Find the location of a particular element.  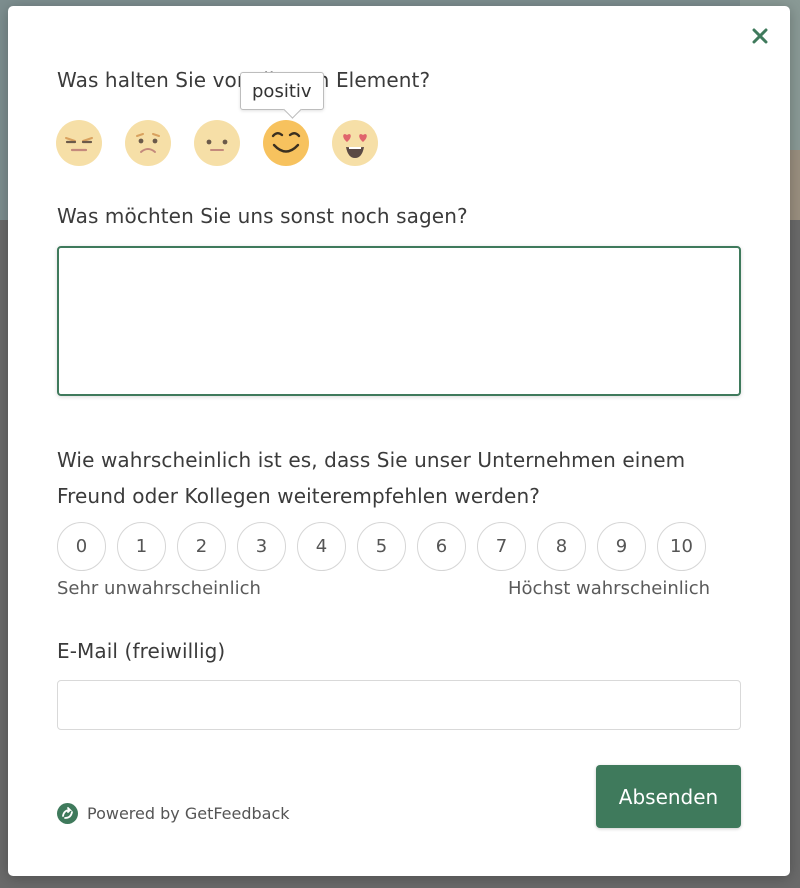

sad-face-icon is located at coordinates (148, 143).